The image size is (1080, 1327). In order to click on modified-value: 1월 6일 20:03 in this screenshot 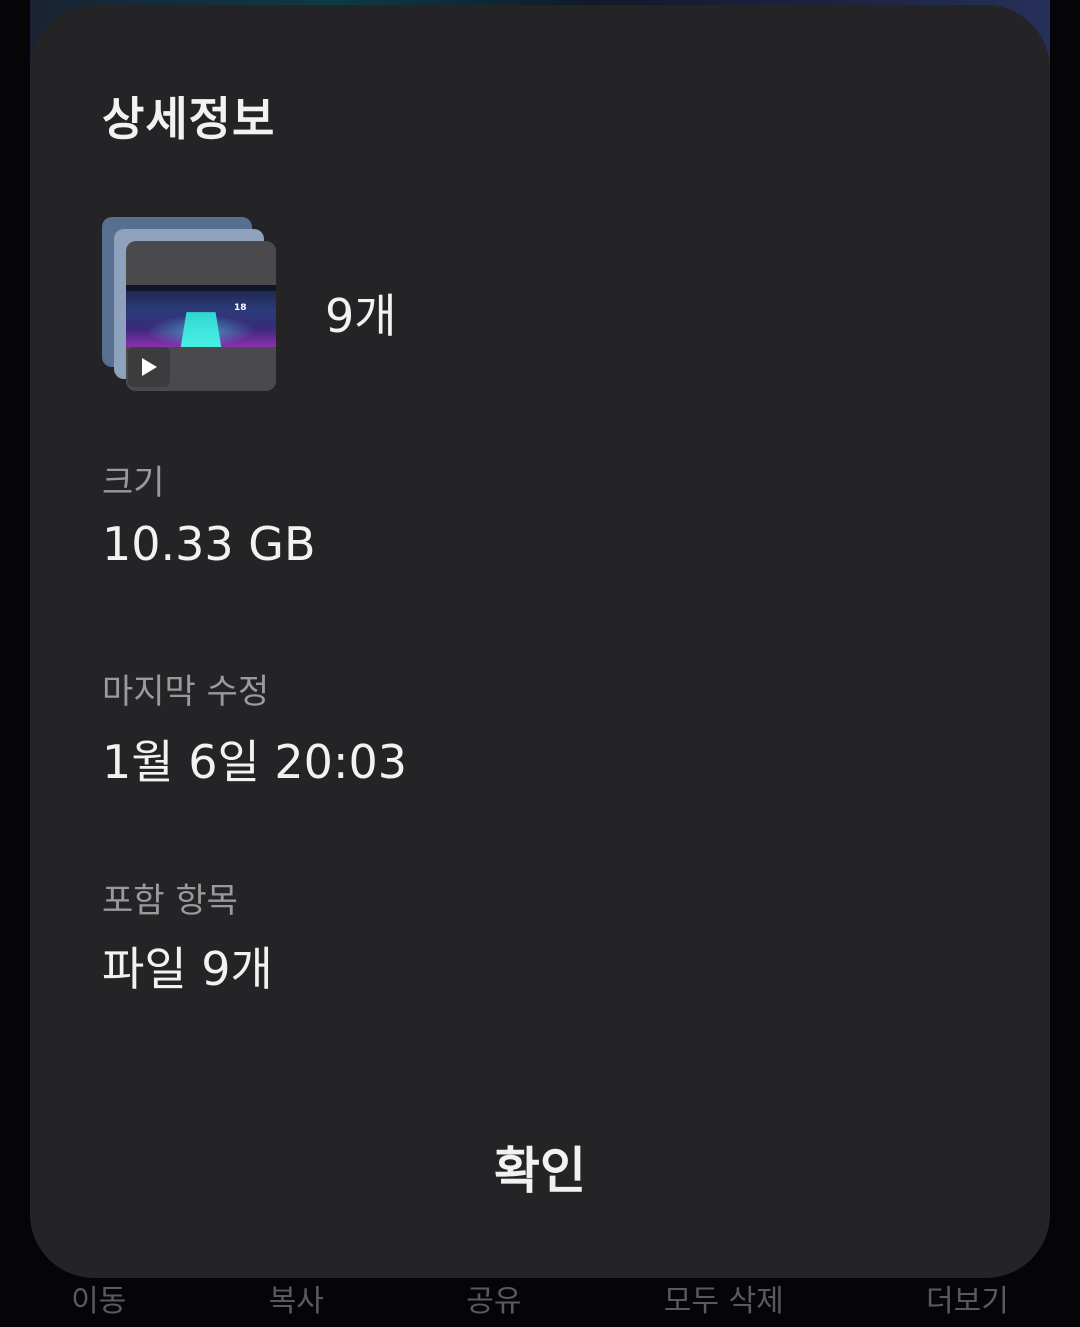, I will do `click(254, 762)`.